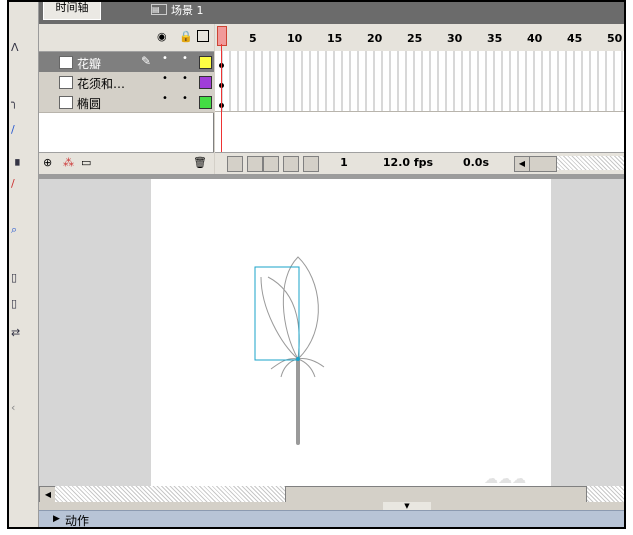  What do you see at coordinates (126, 62) in the screenshot?
I see `layer-row: 花瓣 ✎ • •` at bounding box center [126, 62].